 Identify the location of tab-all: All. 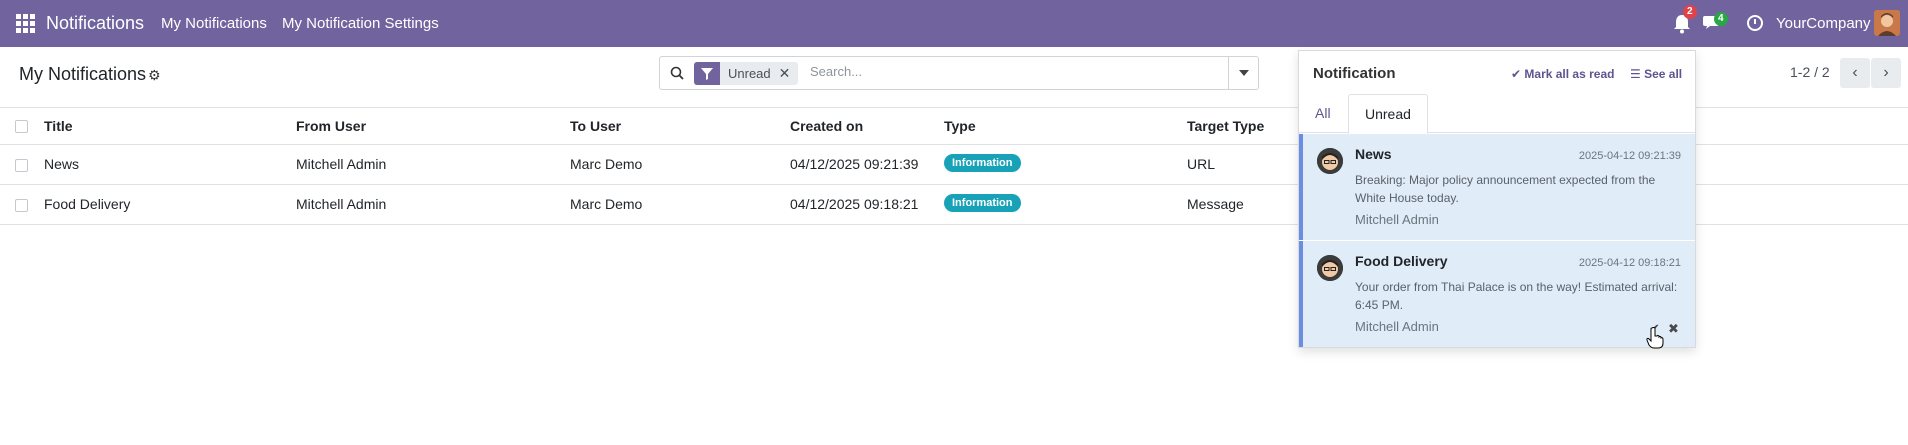
(1323, 113).